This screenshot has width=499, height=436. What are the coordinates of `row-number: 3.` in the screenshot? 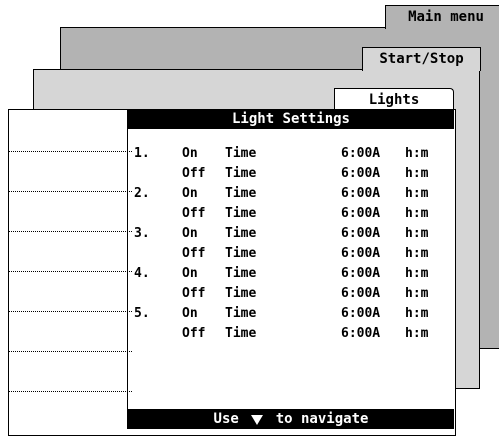 It's located at (142, 233).